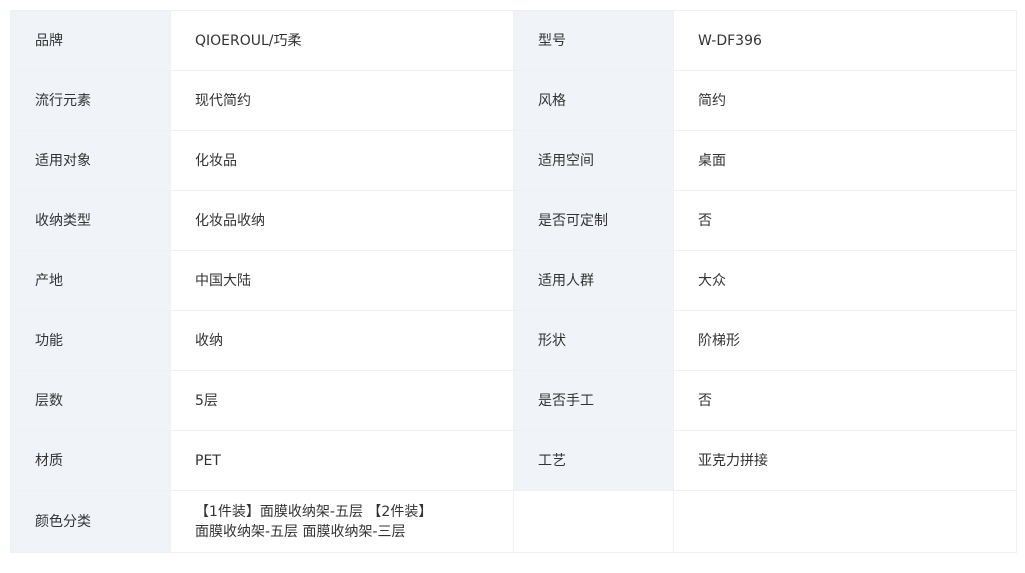 Image resolution: width=1025 pixels, height=573 pixels. Describe the element at coordinates (593, 280) in the screenshot. I see `spec-label-audience: 适用人群` at that location.